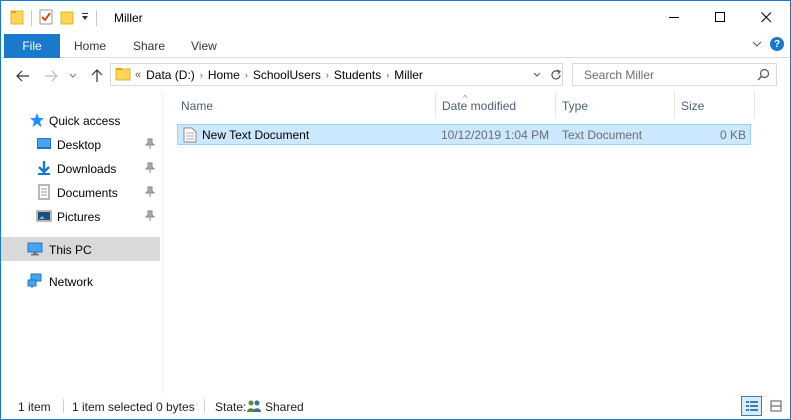  What do you see at coordinates (170, 75) in the screenshot?
I see `breadcrumb-item: Data (D:)` at bounding box center [170, 75].